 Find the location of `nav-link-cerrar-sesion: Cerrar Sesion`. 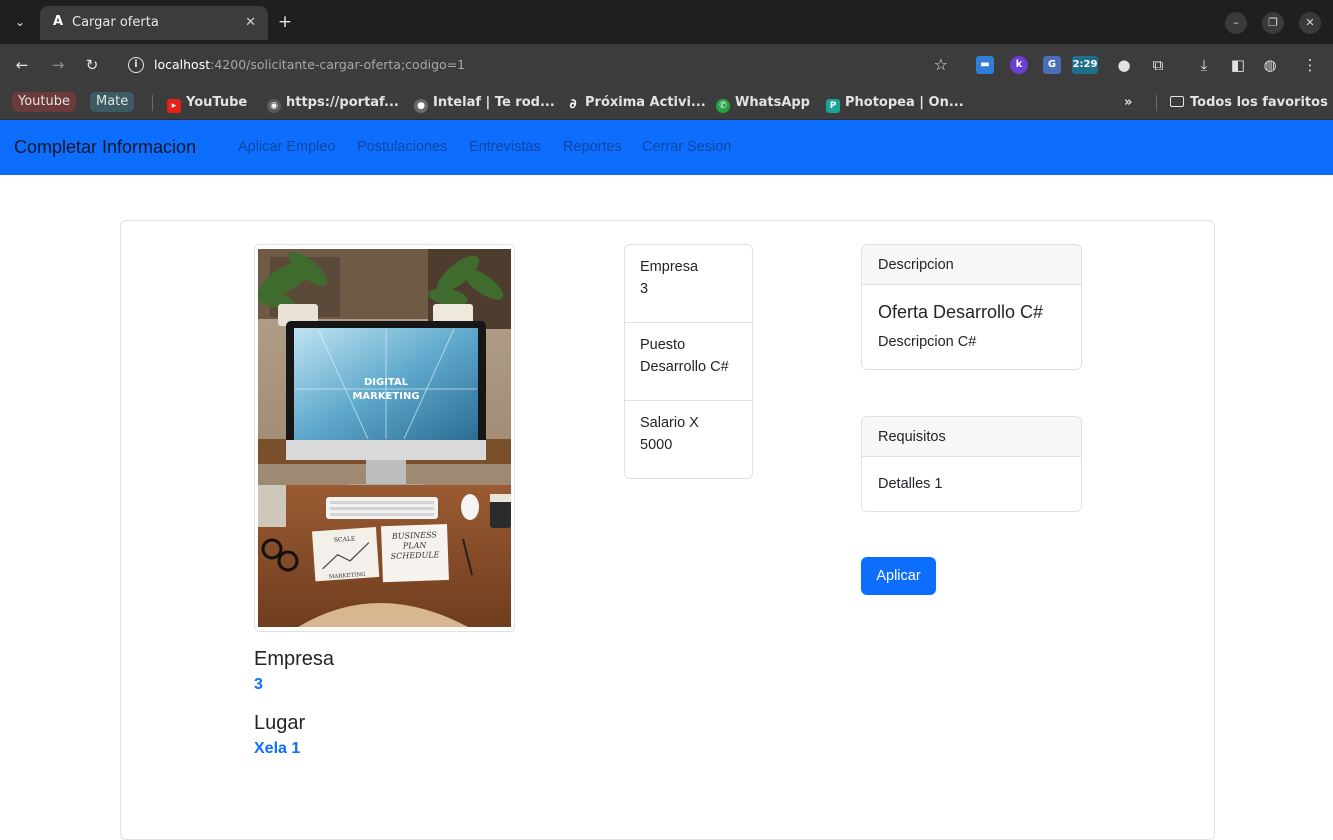

nav-link-cerrar-sesion: Cerrar Sesion is located at coordinates (686, 147).